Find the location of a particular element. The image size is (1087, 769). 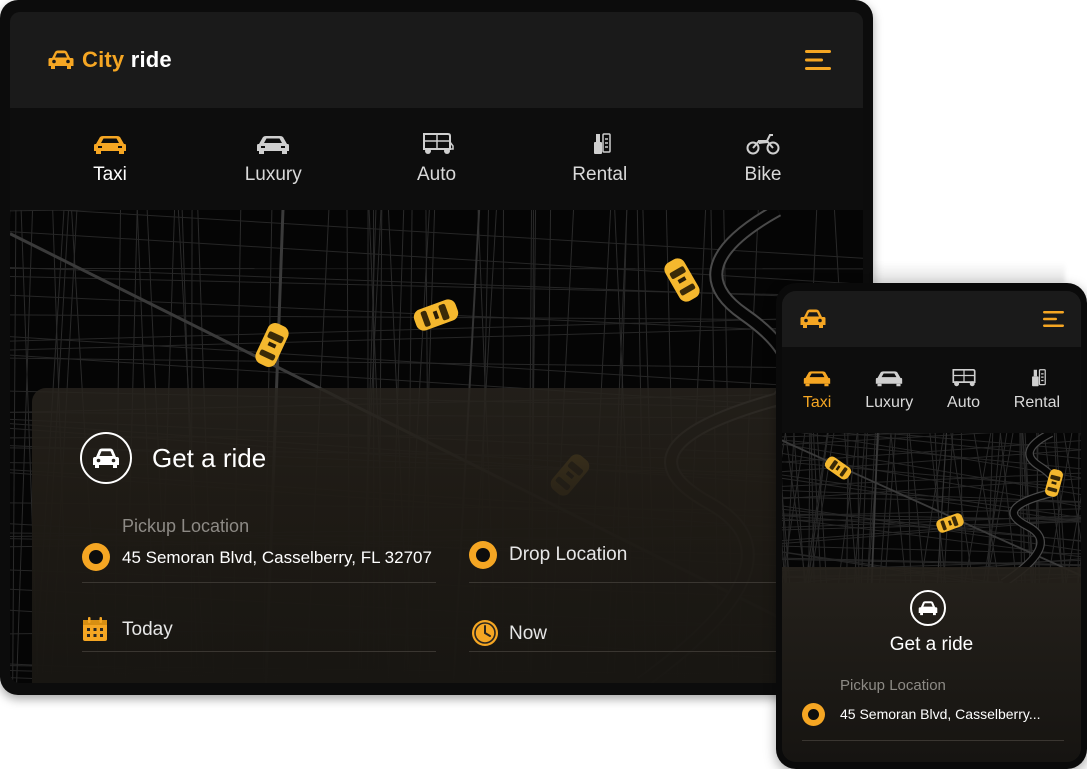

phone-map-roads is located at coordinates (931, 508).